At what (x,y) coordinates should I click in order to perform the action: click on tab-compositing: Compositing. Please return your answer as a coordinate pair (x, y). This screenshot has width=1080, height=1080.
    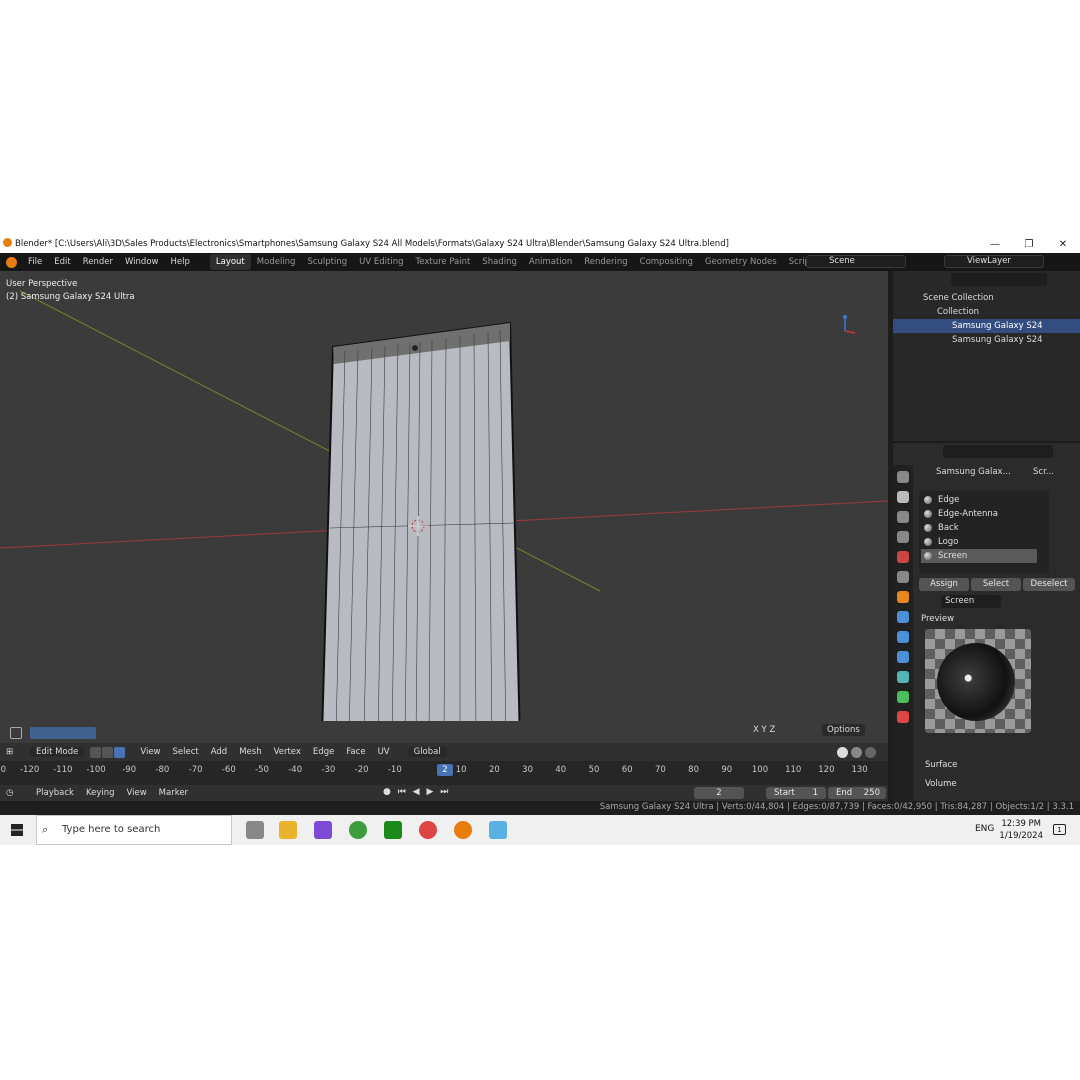
    Looking at the image, I should click on (666, 262).